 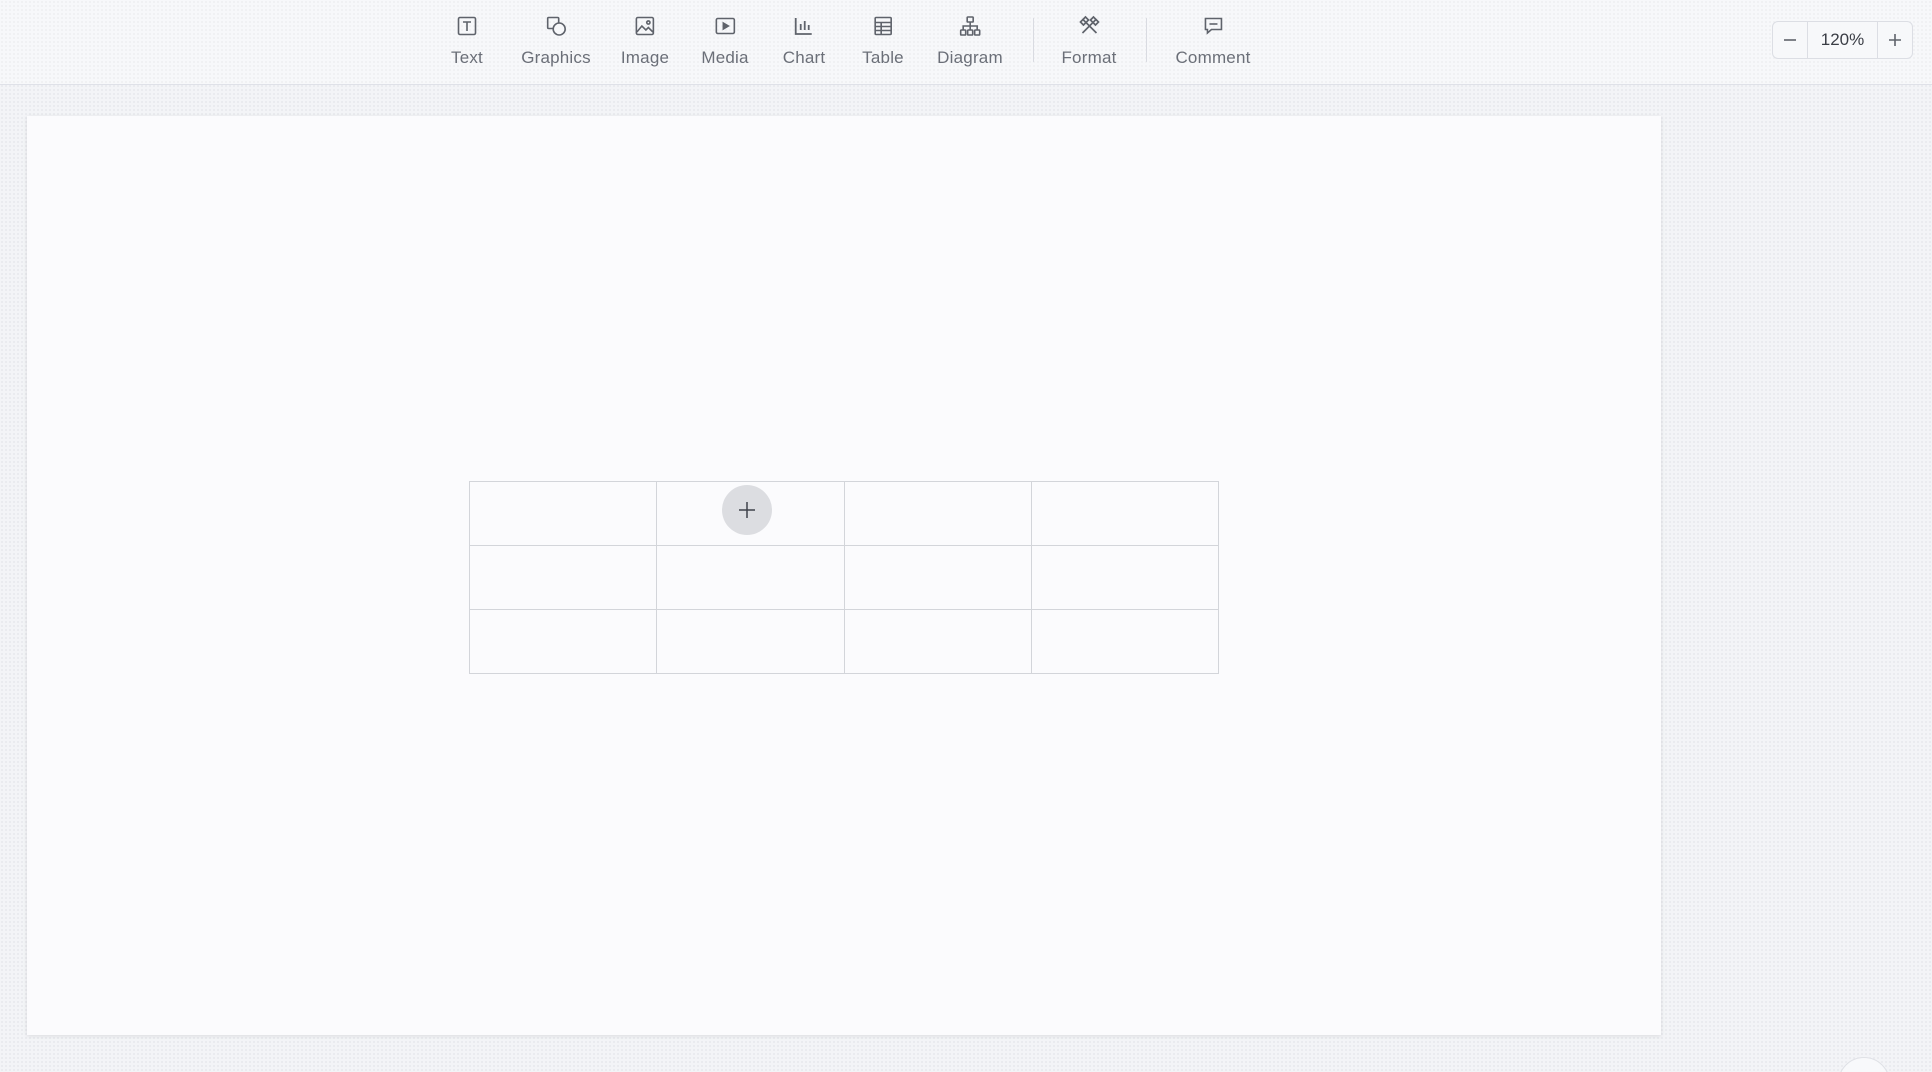 I want to click on media-tool-label: Media, so click(x=725, y=57).